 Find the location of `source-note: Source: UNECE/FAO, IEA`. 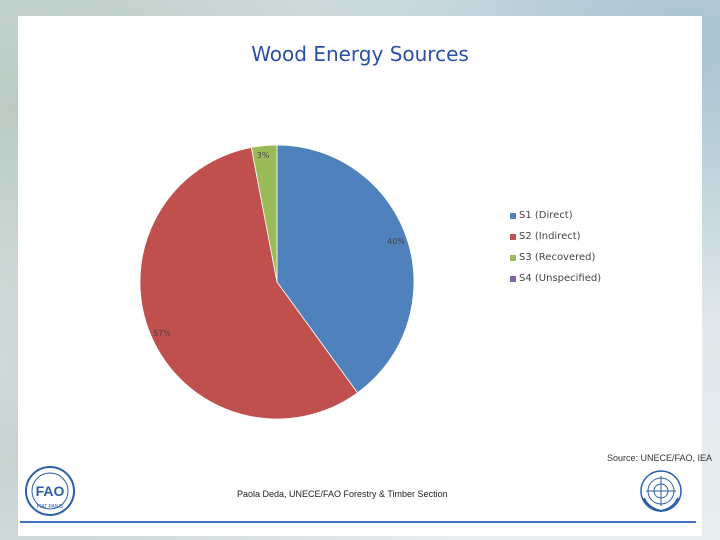

source-note: Source: UNECE/FAO, IEA is located at coordinates (659, 458).